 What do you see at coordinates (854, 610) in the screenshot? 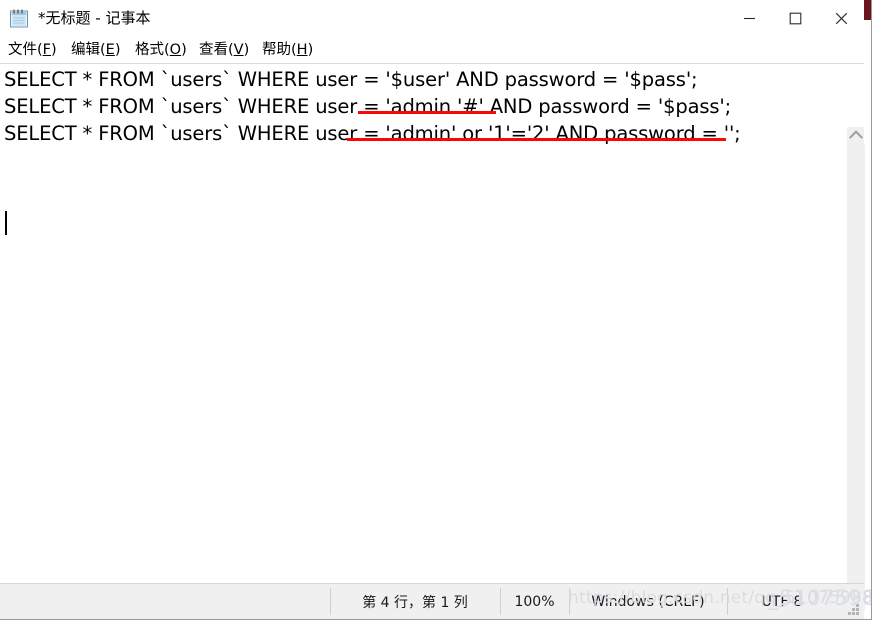
I see `resize-grip-icon` at bounding box center [854, 610].